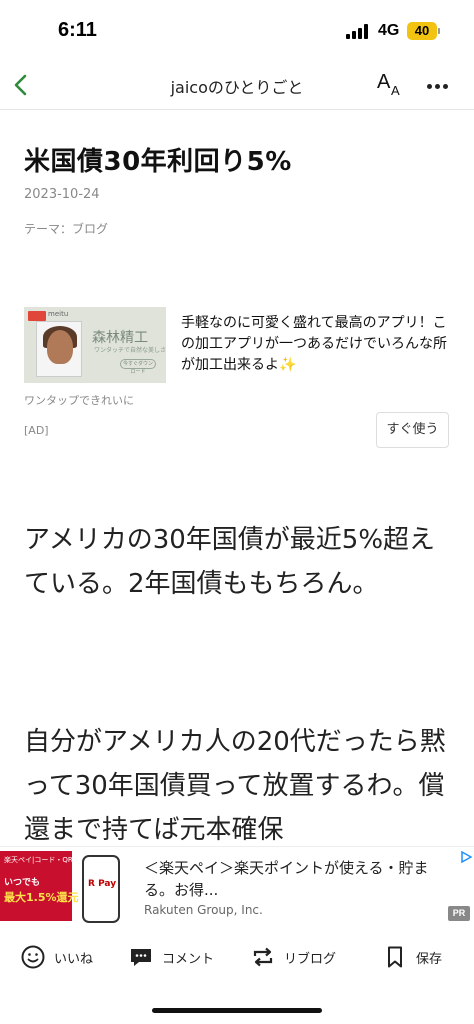 This screenshot has width=474, height=1024. What do you see at coordinates (237, 87) in the screenshot?
I see `blog-title: jaicoのひとりごと` at bounding box center [237, 87].